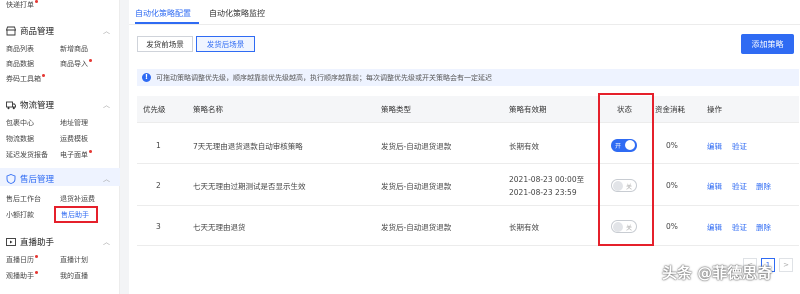 Image resolution: width=800 pixels, height=294 pixels. What do you see at coordinates (74, 260) in the screenshot?
I see `sidebar-item-live-plan: 直播计划` at bounding box center [74, 260].